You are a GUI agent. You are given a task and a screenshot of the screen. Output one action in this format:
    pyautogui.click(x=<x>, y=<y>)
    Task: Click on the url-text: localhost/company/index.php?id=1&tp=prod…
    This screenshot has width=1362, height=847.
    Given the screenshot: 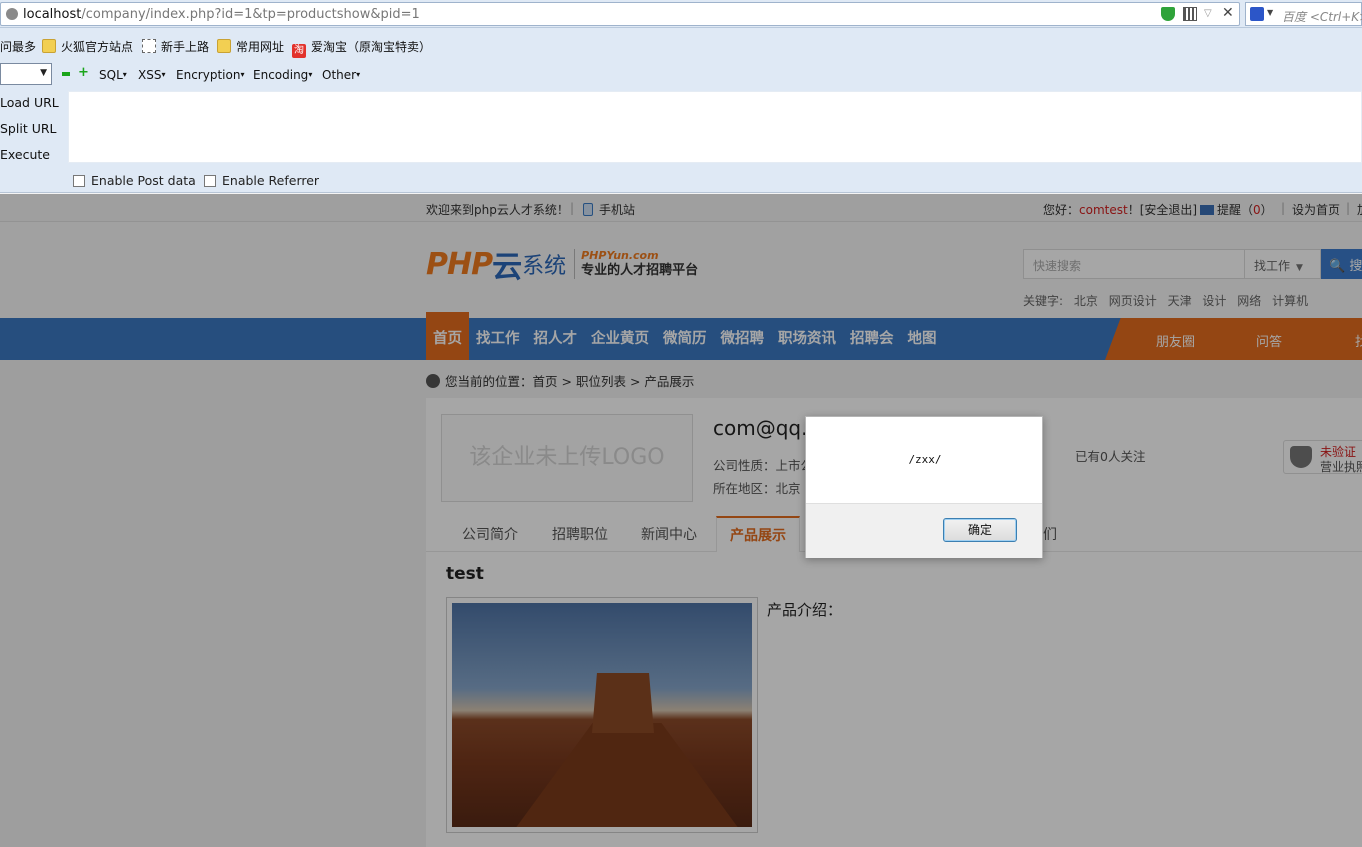 What is the action you would take?
    pyautogui.click(x=221, y=14)
    